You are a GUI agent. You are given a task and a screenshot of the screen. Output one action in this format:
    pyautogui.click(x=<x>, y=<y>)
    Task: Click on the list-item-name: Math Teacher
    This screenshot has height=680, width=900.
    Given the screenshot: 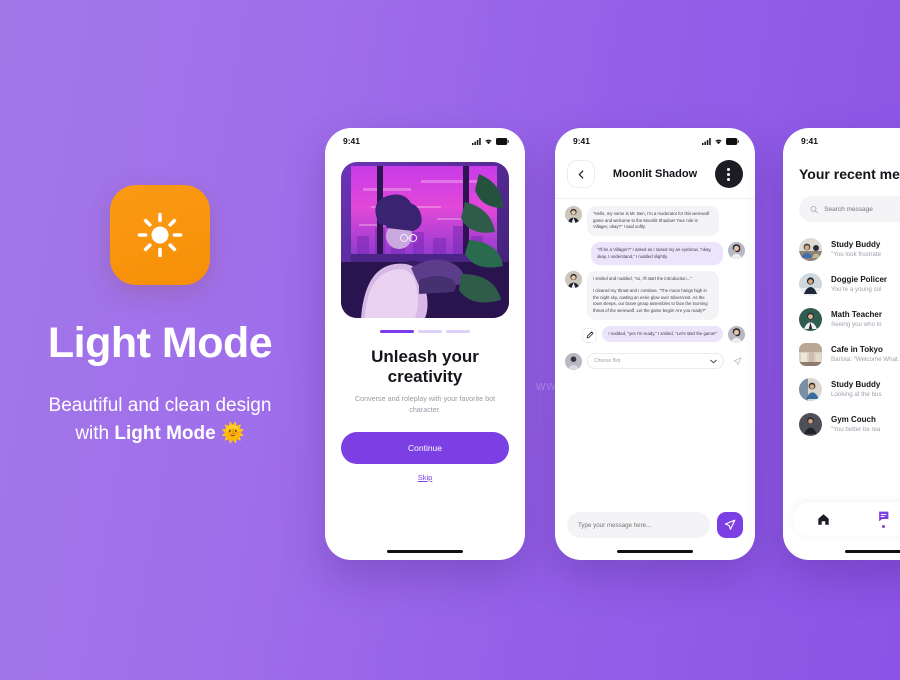 What is the action you would take?
    pyautogui.click(x=856, y=314)
    